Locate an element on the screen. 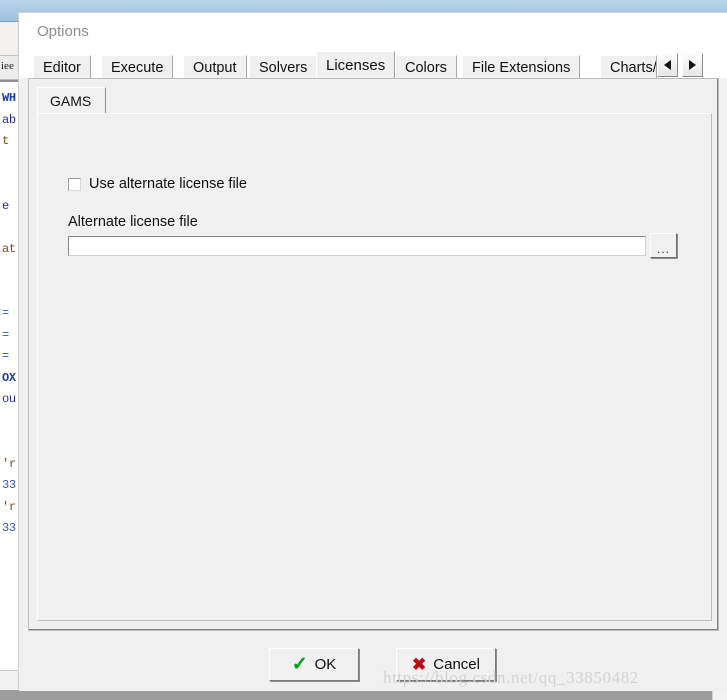  tab-charts-gdx: Charts/GD is located at coordinates (628, 66).